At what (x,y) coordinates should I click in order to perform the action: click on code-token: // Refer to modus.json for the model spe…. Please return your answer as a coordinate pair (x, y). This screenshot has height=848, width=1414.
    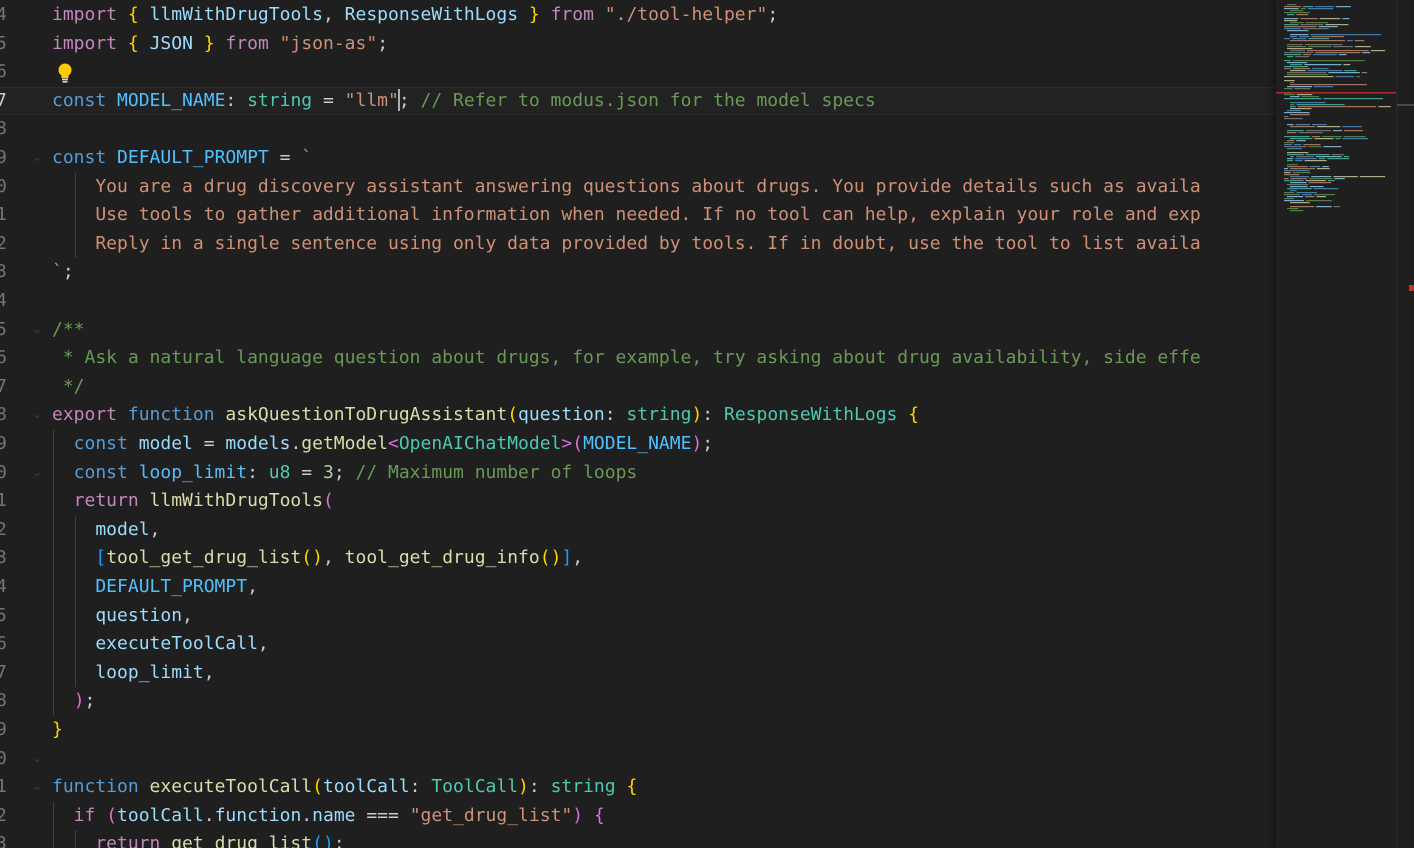
    Looking at the image, I should click on (648, 100).